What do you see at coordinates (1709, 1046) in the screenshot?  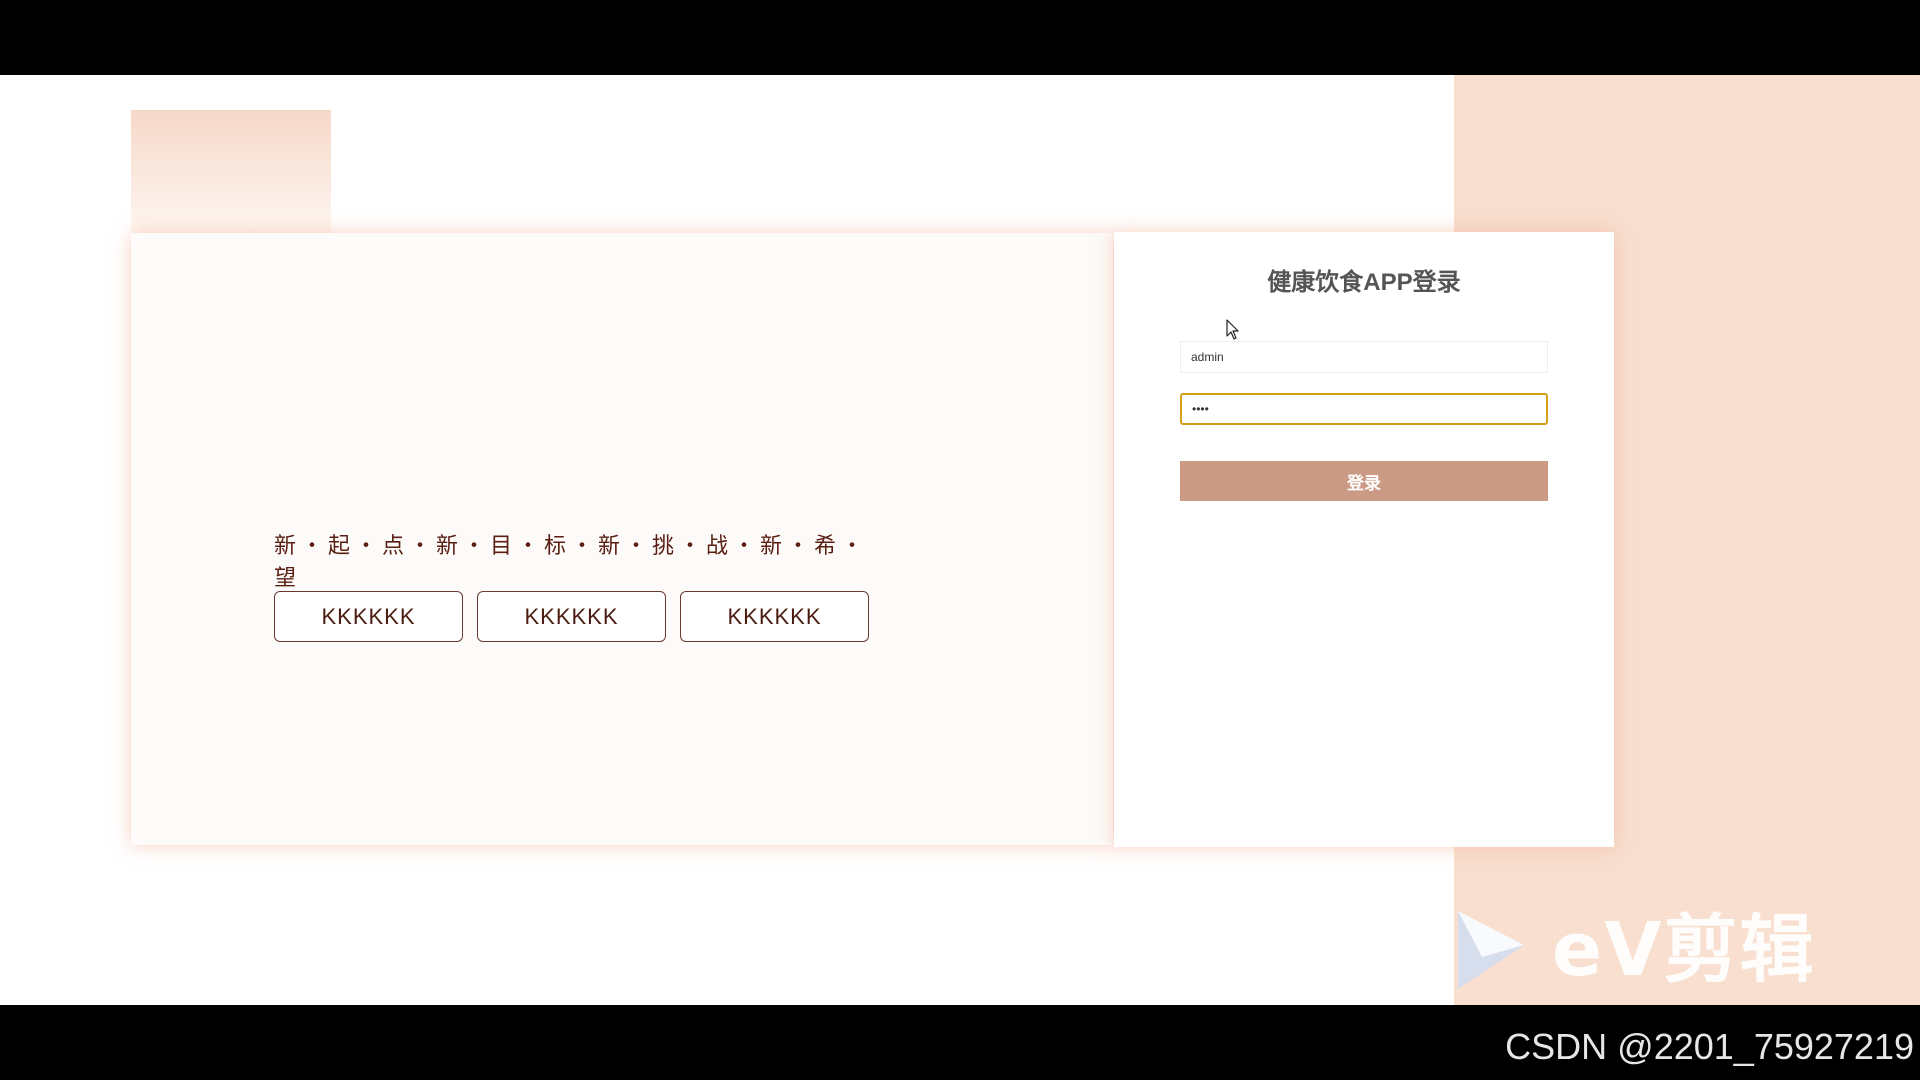 I see `credit-text: CSDN @2201_75927219` at bounding box center [1709, 1046].